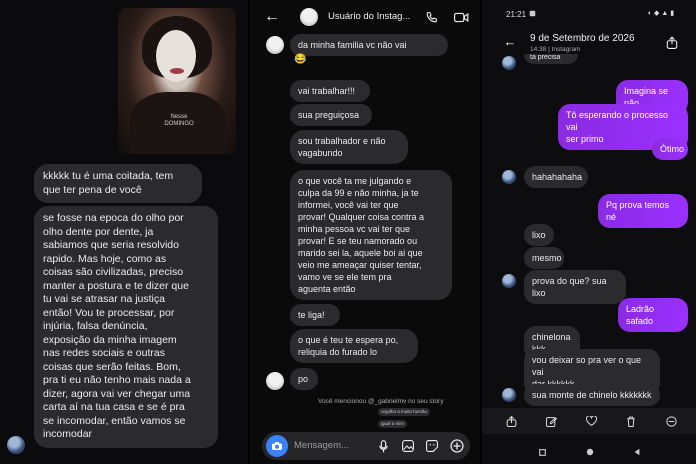 This screenshot has height=464, width=696. I want to click on video-call-icon, so click(461, 17).